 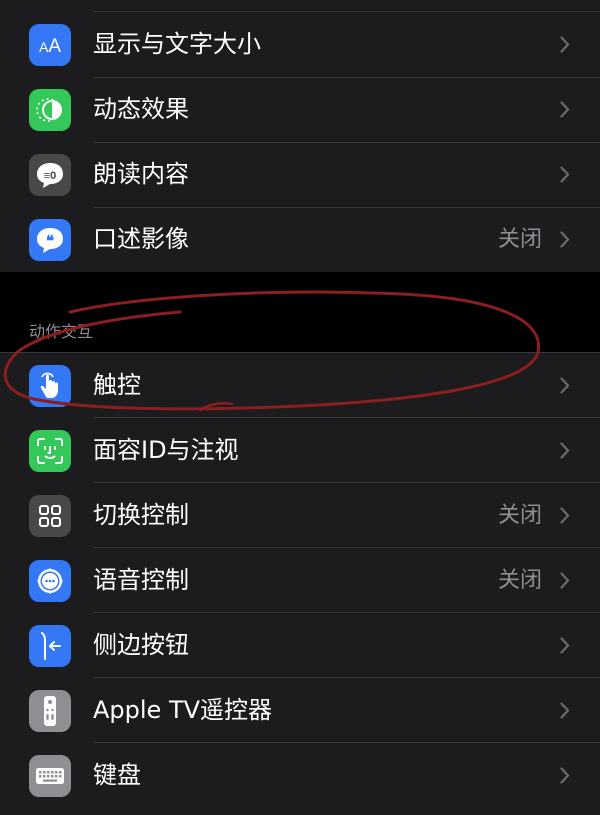 I want to click on tv-remote-icon, so click(x=50, y=711).